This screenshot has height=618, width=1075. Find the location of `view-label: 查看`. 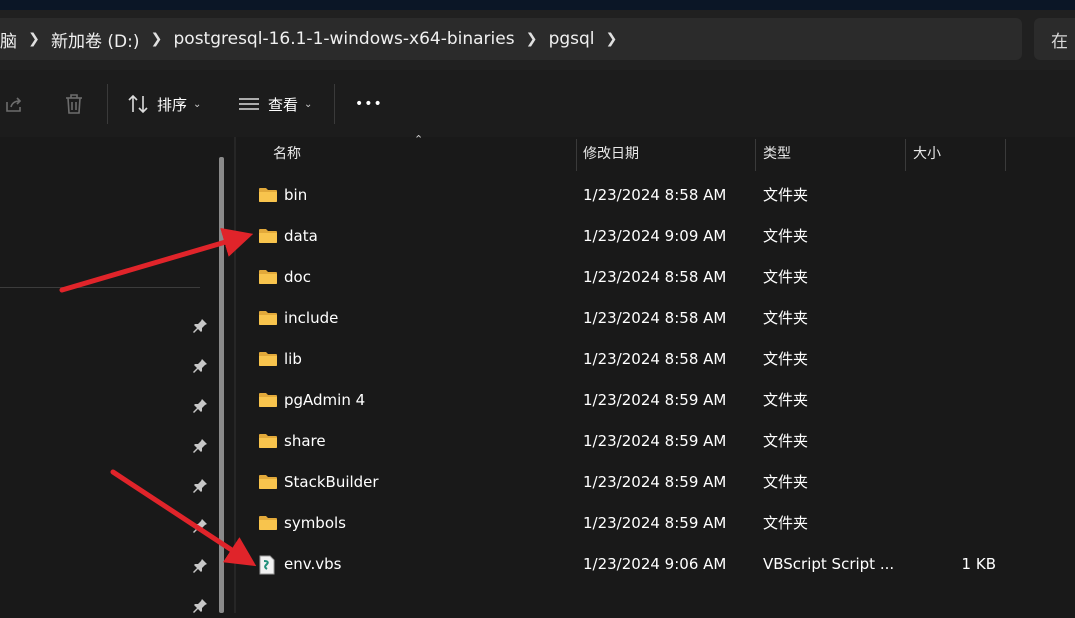

view-label: 查看 is located at coordinates (283, 104).